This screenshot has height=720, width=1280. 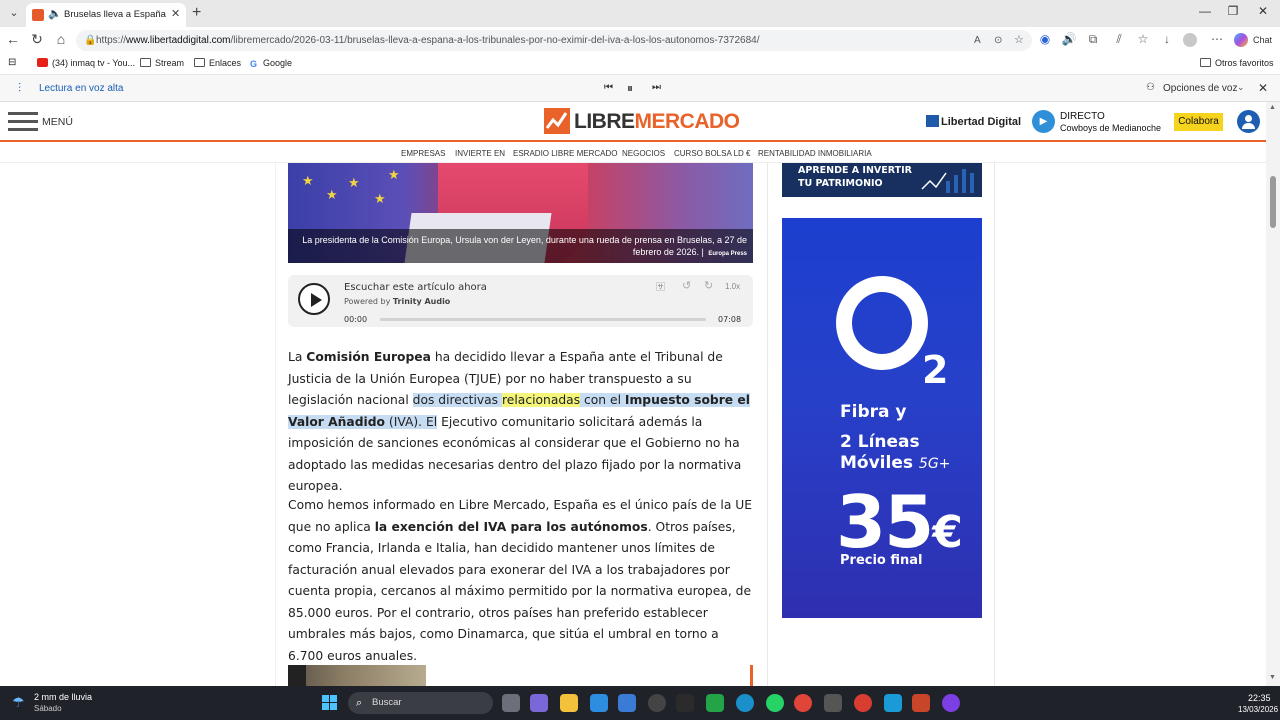 I want to click on teams-icon, so click(x=539, y=703).